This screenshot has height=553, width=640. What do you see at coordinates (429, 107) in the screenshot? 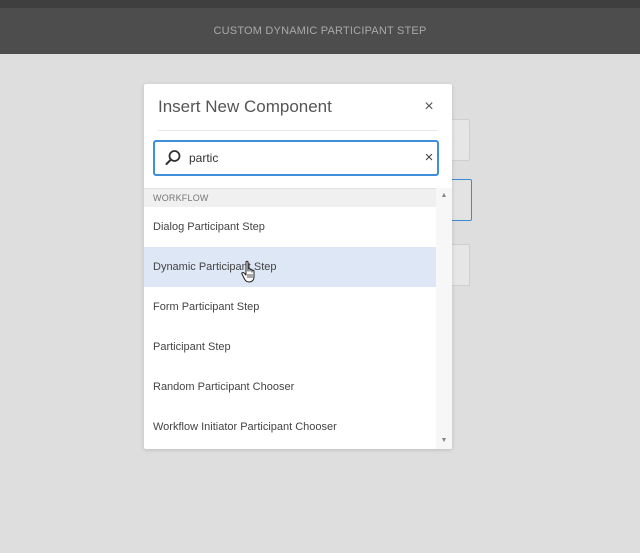
I see `close-icon: ×` at bounding box center [429, 107].